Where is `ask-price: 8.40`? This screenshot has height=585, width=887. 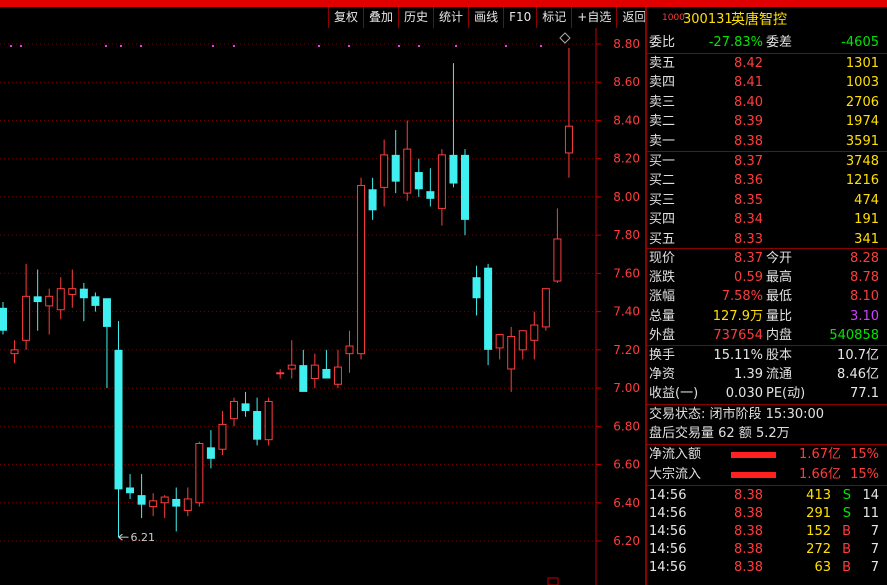
ask-price: 8.40 is located at coordinates (748, 102).